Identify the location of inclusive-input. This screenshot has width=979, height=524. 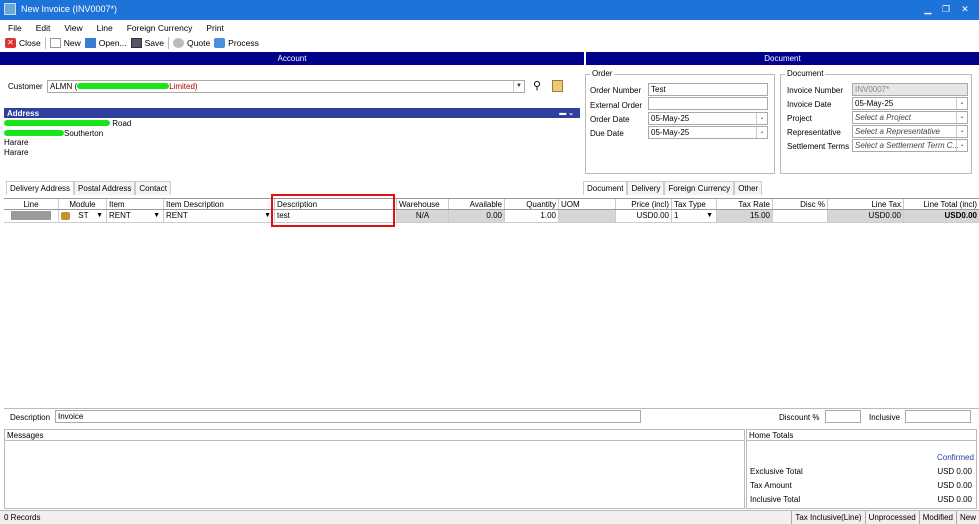
(938, 416).